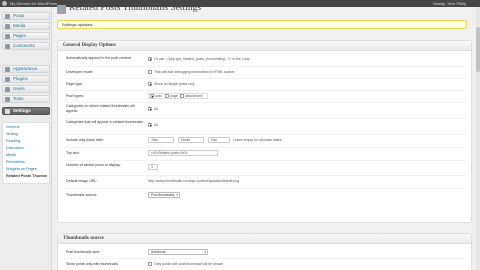 This screenshot has width=480, height=270. What do you see at coordinates (83, 238) in the screenshot?
I see `postbox-title: Thumbnails source` at bounding box center [83, 238].